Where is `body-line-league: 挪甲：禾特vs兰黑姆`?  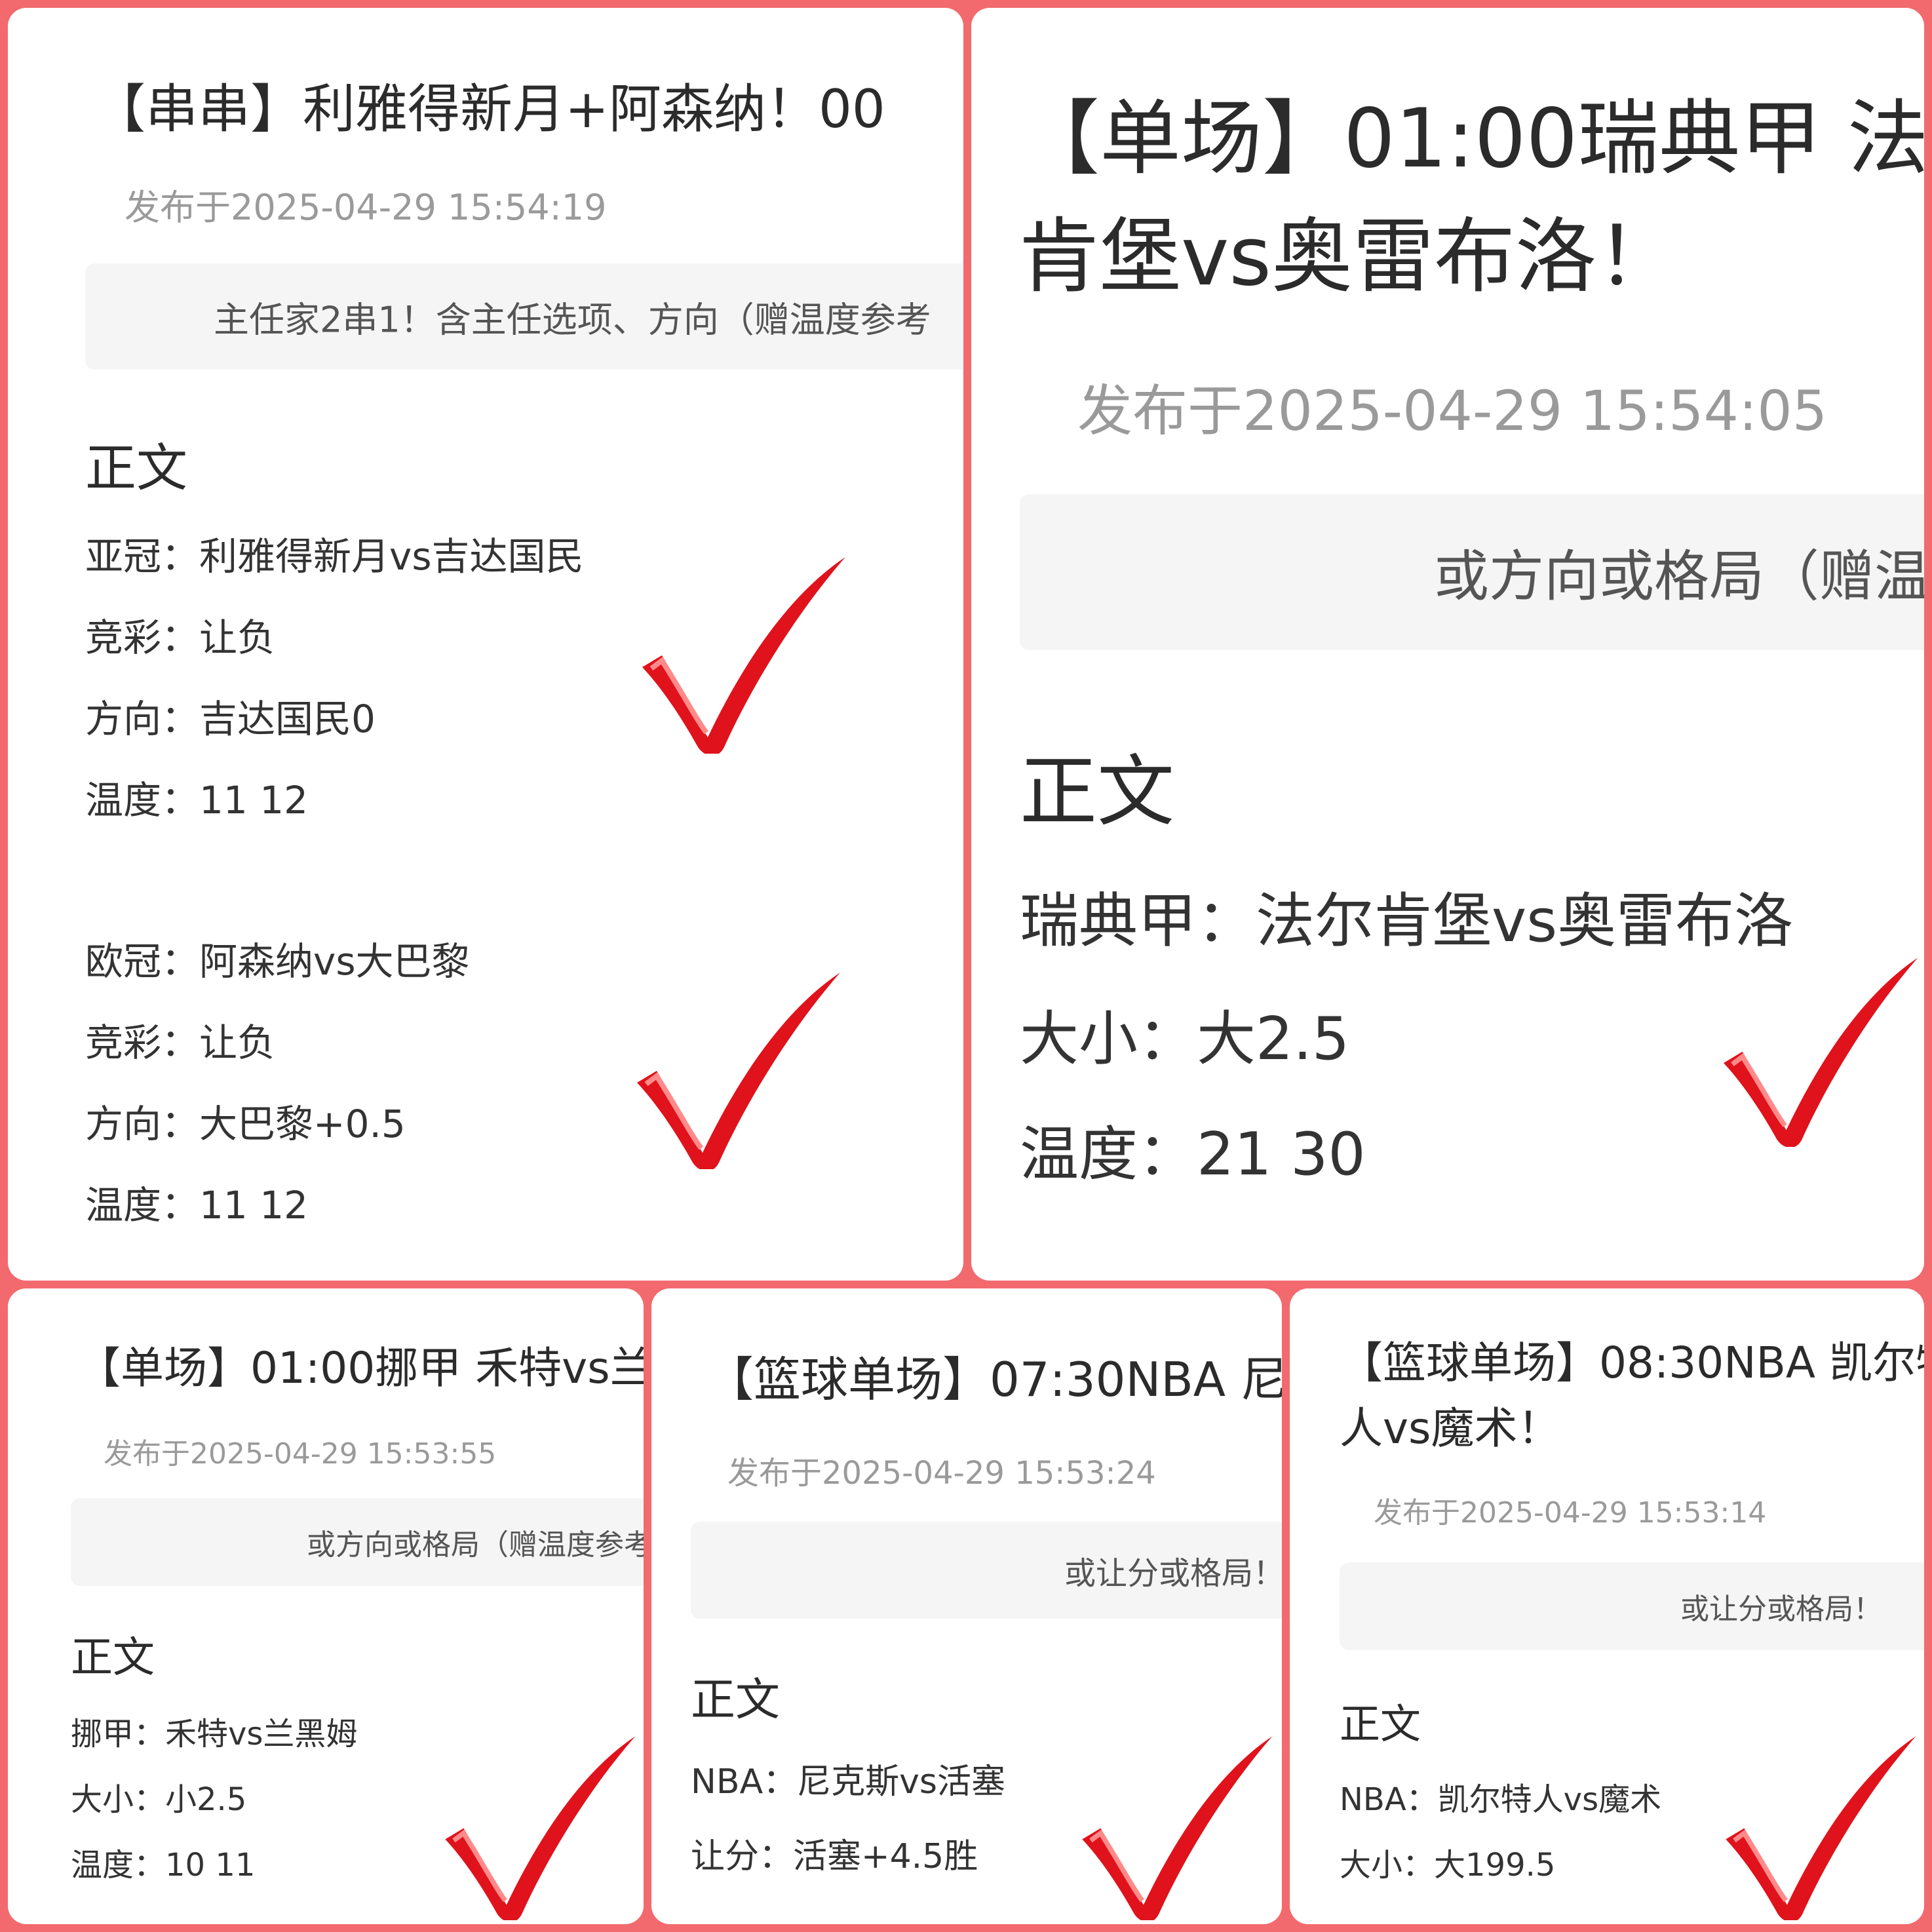 body-line-league: 挪甲：禾特vs兰黑姆 is located at coordinates (214, 1734).